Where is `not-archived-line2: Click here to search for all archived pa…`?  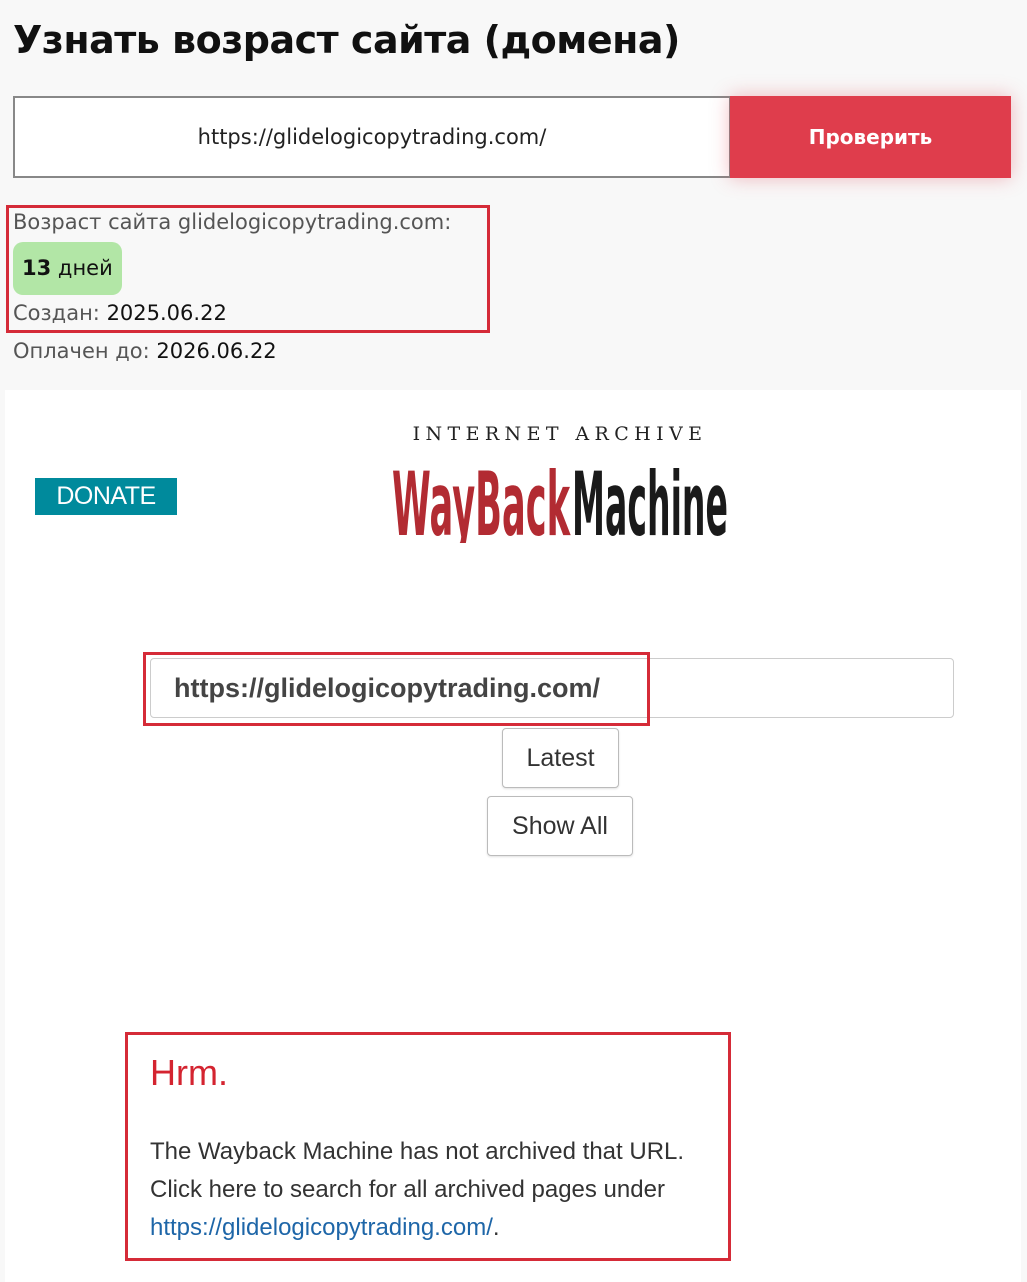
not-archived-line2: Click here to search for all archived pa… is located at coordinates (407, 1189).